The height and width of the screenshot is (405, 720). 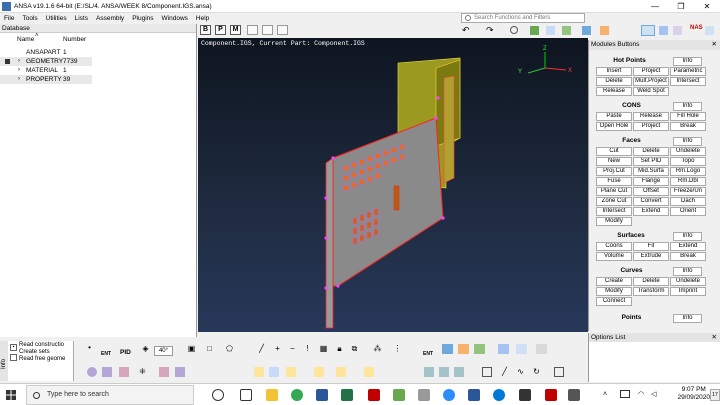 What do you see at coordinates (614, 81) in the screenshot?
I see `hotpoints-delete-button: Delete` at bounding box center [614, 81].